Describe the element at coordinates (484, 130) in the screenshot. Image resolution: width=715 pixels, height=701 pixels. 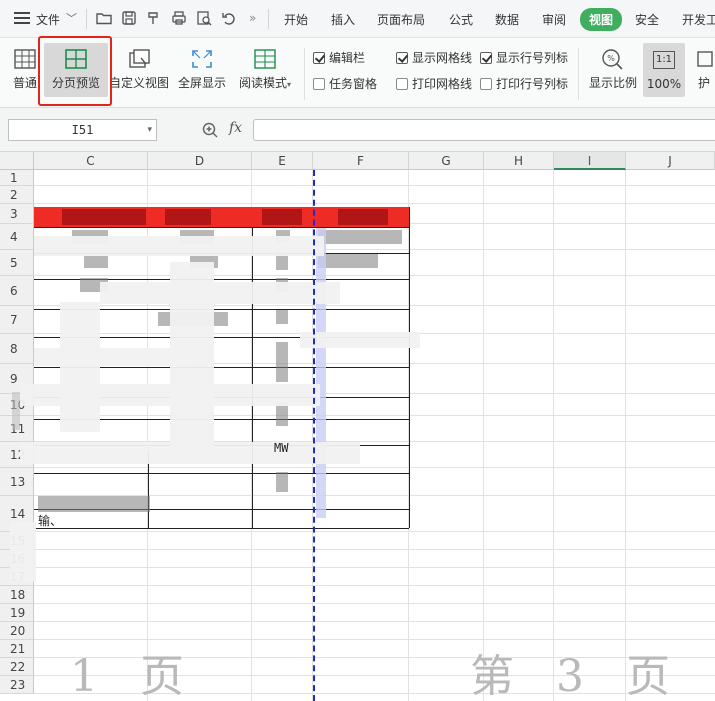
I see `formula-input` at that location.